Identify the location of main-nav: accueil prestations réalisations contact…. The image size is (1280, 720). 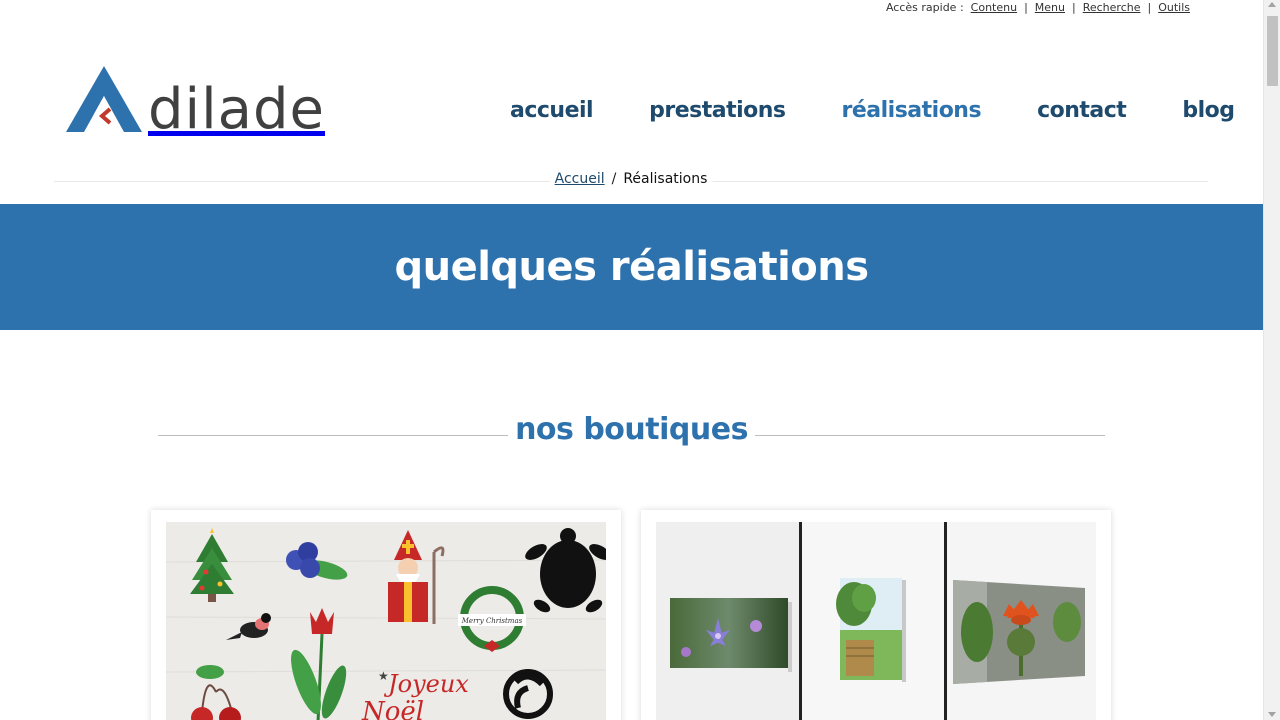
(872, 110).